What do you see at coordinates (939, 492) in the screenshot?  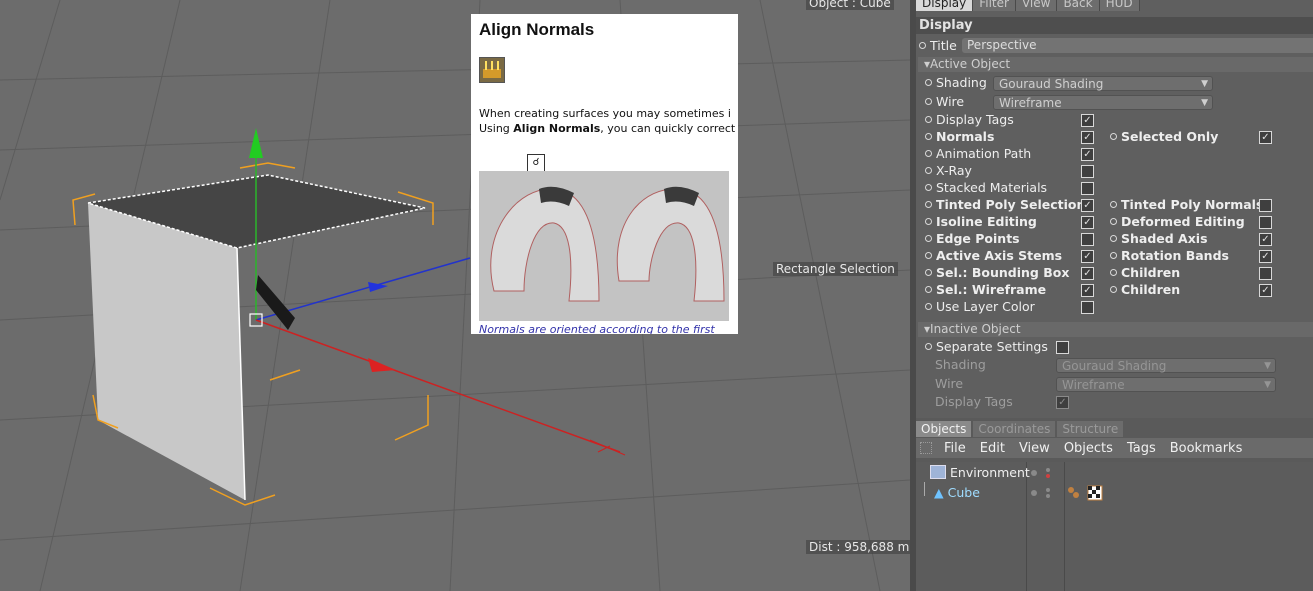 I see `cube-icon: ▲` at bounding box center [939, 492].